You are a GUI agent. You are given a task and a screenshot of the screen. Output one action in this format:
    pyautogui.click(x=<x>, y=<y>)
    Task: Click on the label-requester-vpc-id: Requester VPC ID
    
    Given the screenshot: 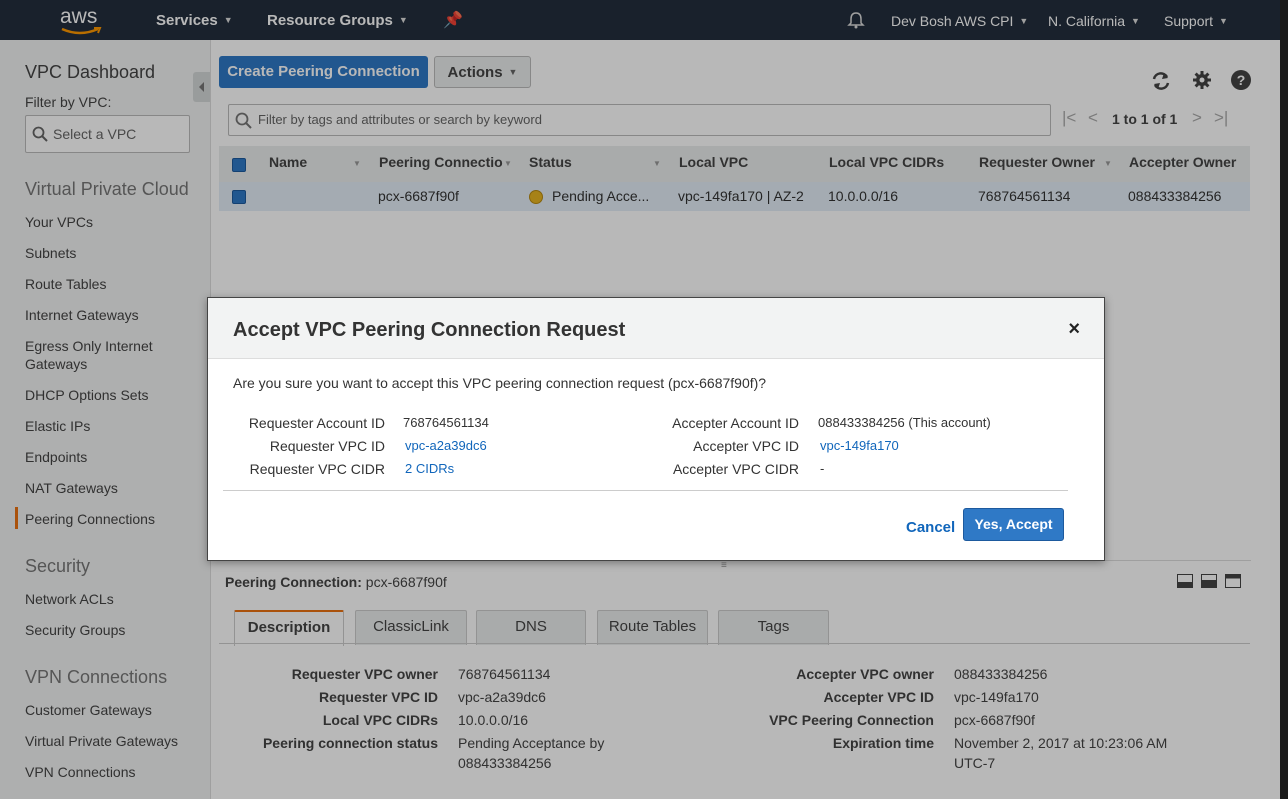 What is the action you would take?
    pyautogui.click(x=327, y=446)
    